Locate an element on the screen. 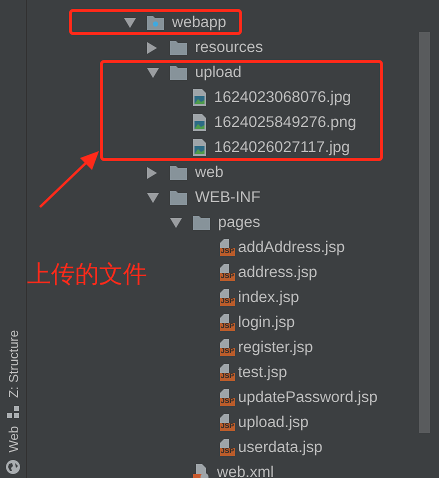  tree-item: addAddress.jsp is located at coordinates (291, 247).